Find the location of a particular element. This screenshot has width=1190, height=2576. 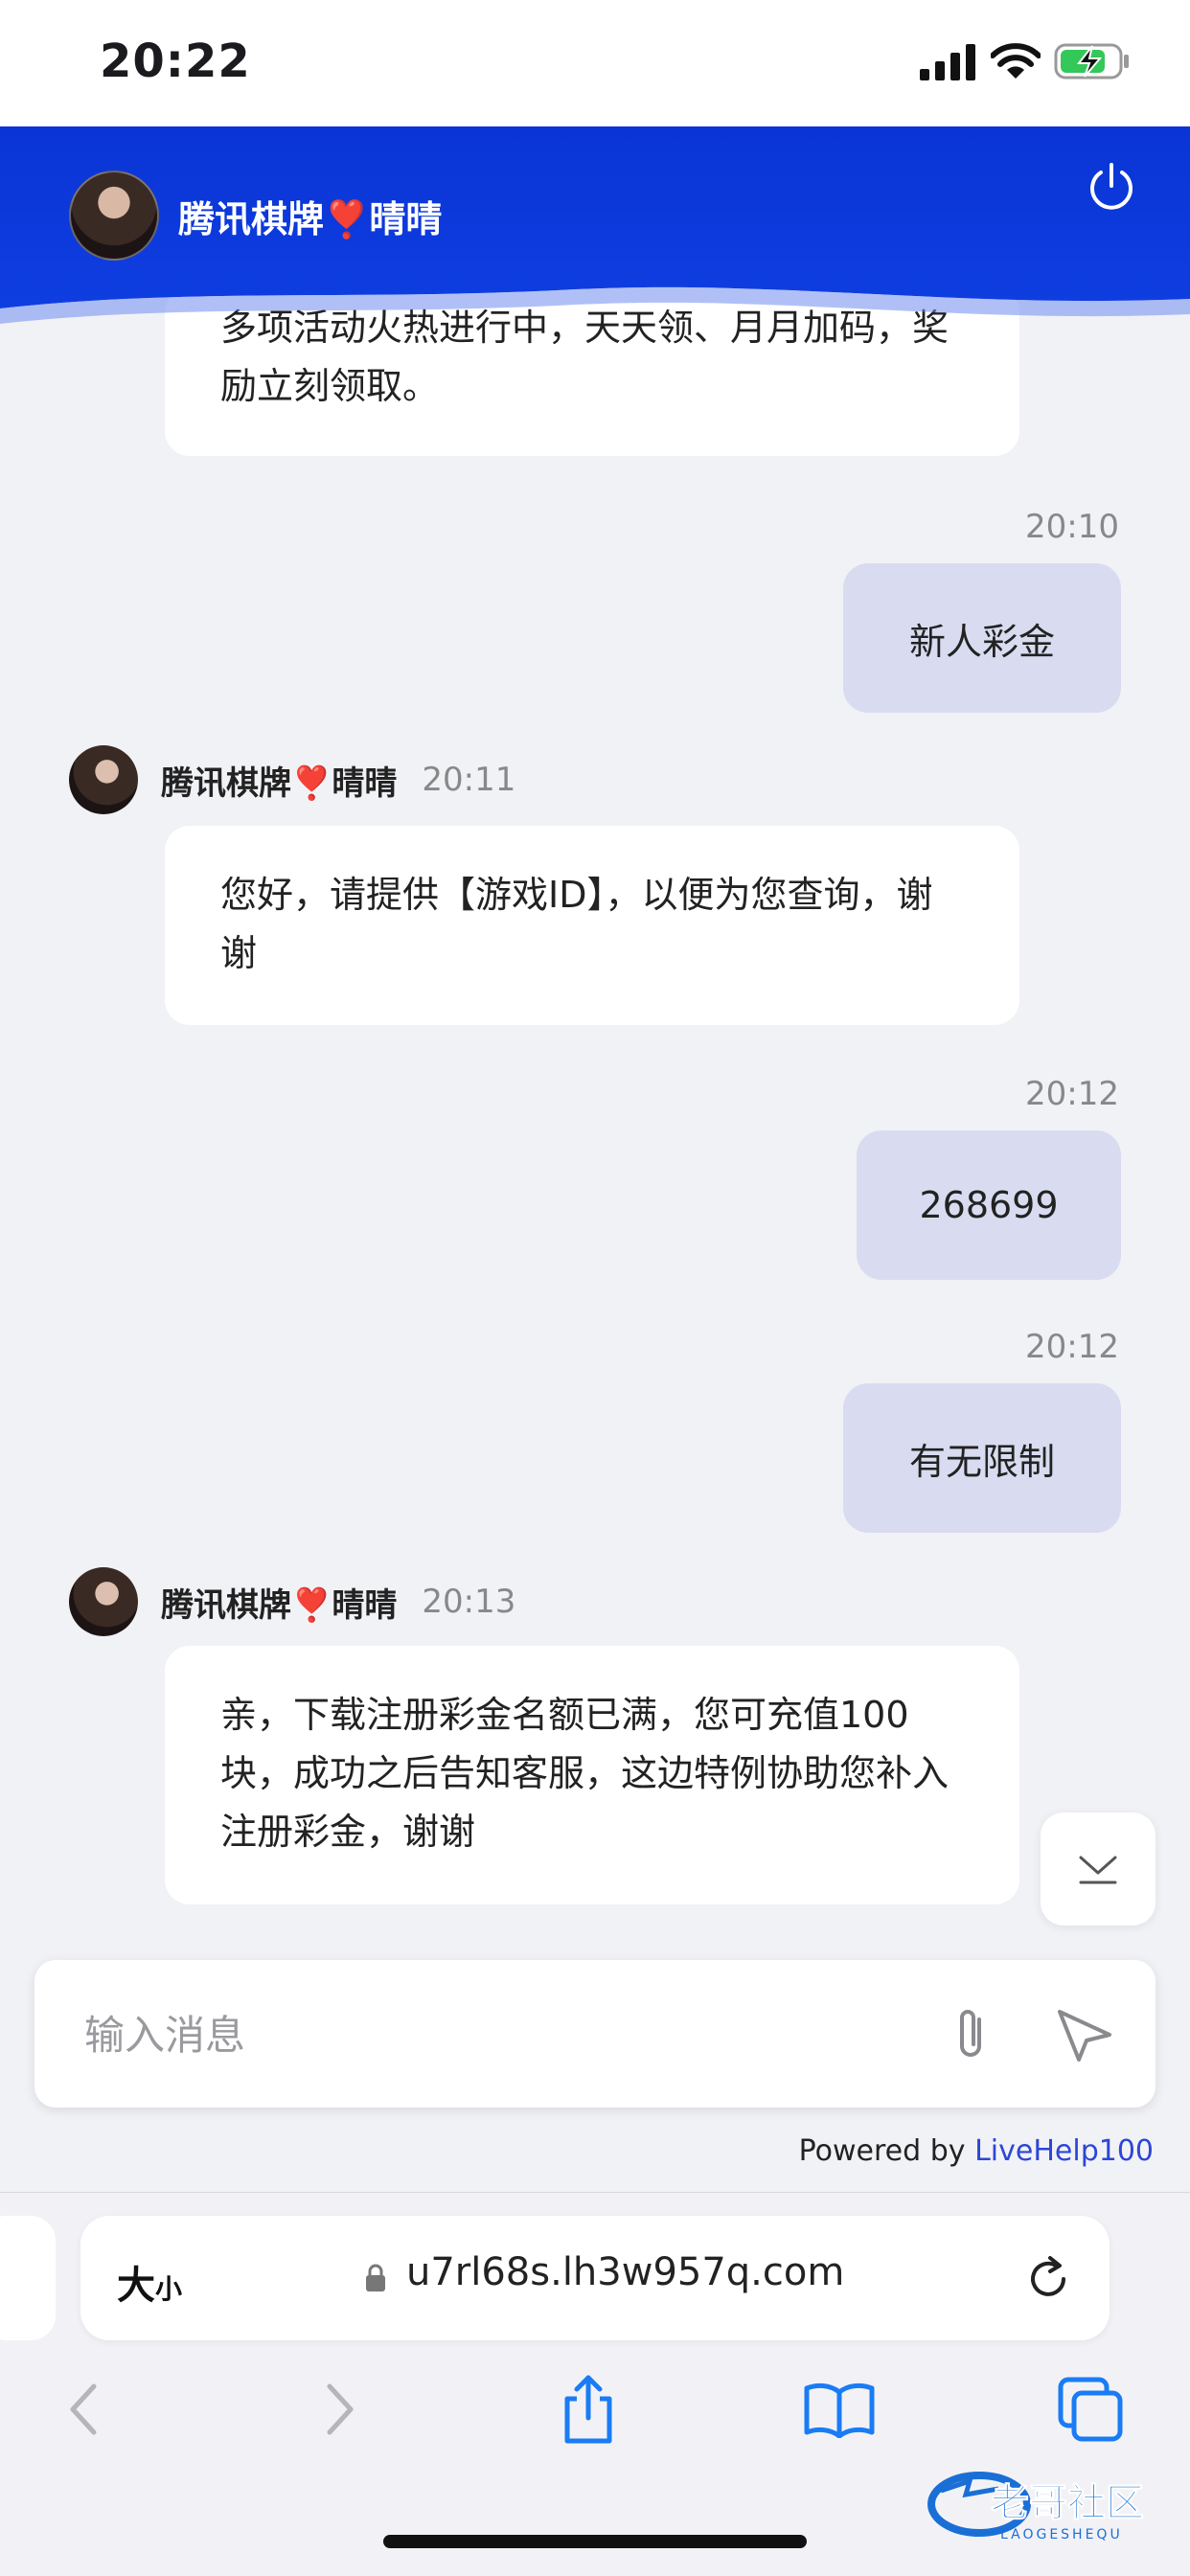

agent-header: 腾讯棋牌❣️晴晴 20:11 is located at coordinates (292, 779).